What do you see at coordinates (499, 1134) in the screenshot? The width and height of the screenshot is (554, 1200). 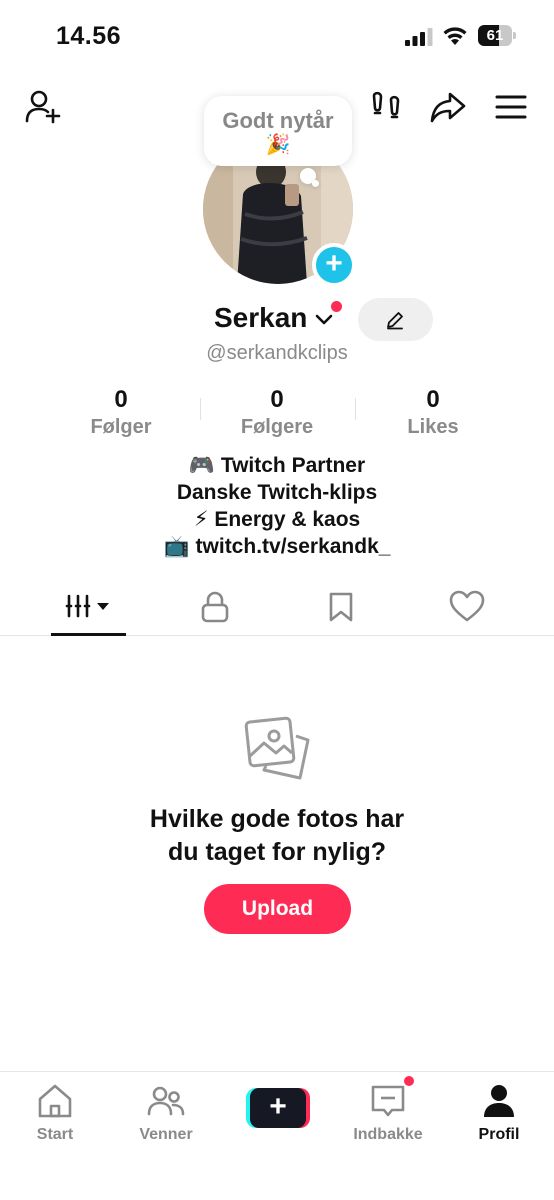 I see `nav-profil-label: Profil` at bounding box center [499, 1134].